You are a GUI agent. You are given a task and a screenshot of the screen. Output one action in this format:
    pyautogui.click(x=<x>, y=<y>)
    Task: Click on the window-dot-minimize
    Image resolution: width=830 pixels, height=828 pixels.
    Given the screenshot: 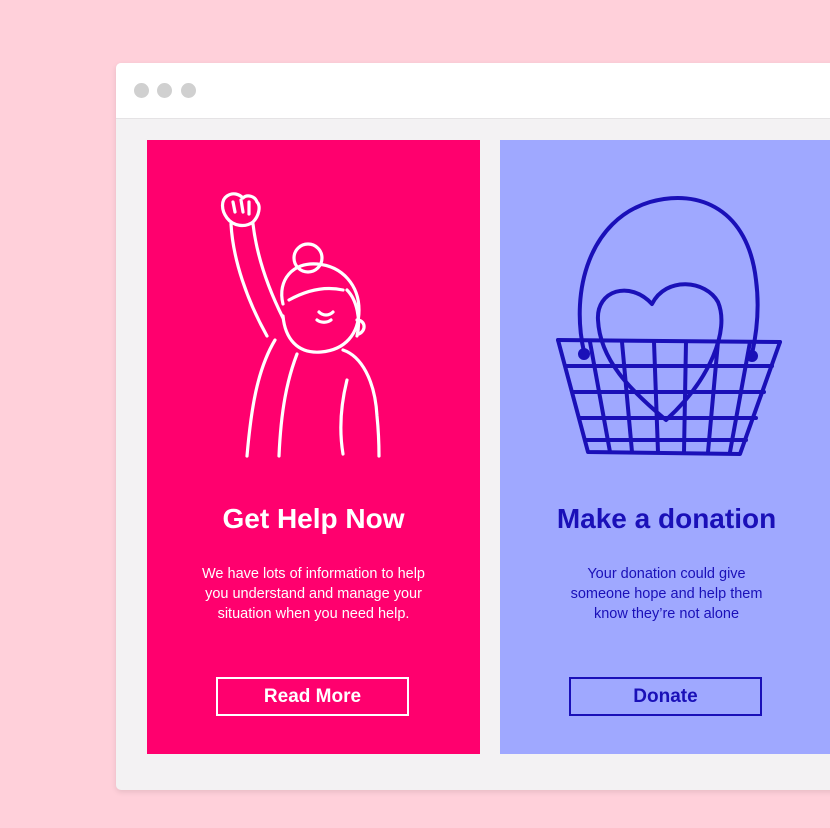 What is the action you would take?
    pyautogui.click(x=164, y=90)
    